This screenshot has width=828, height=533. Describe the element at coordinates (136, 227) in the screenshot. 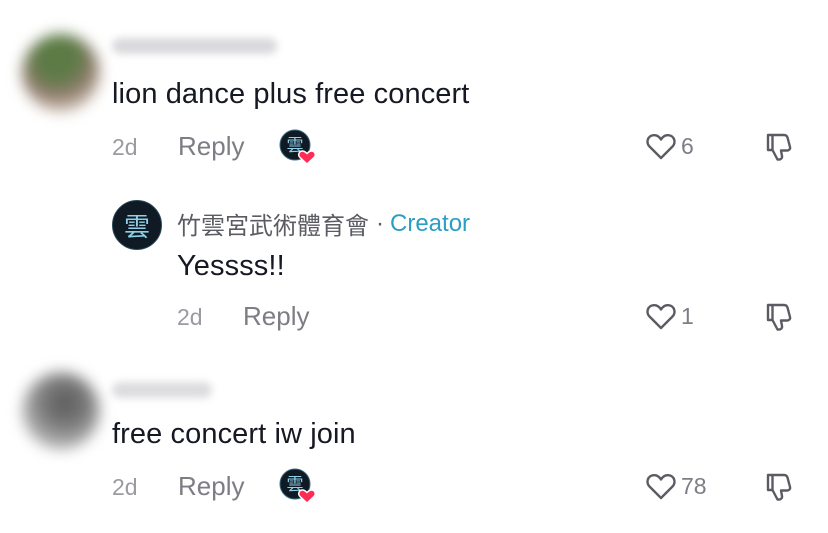

I see `avatar-glyph: 雲` at that location.